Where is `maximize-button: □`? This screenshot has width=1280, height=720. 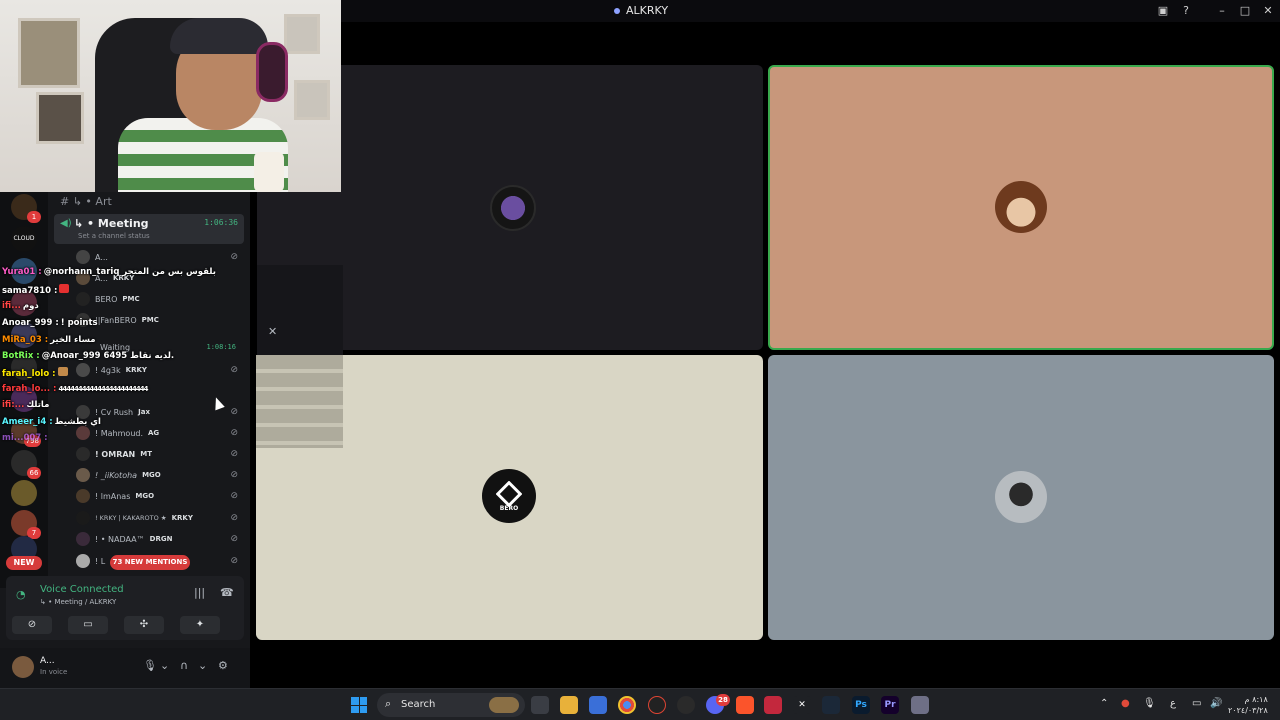
maximize-button: □ is located at coordinates (1245, 11).